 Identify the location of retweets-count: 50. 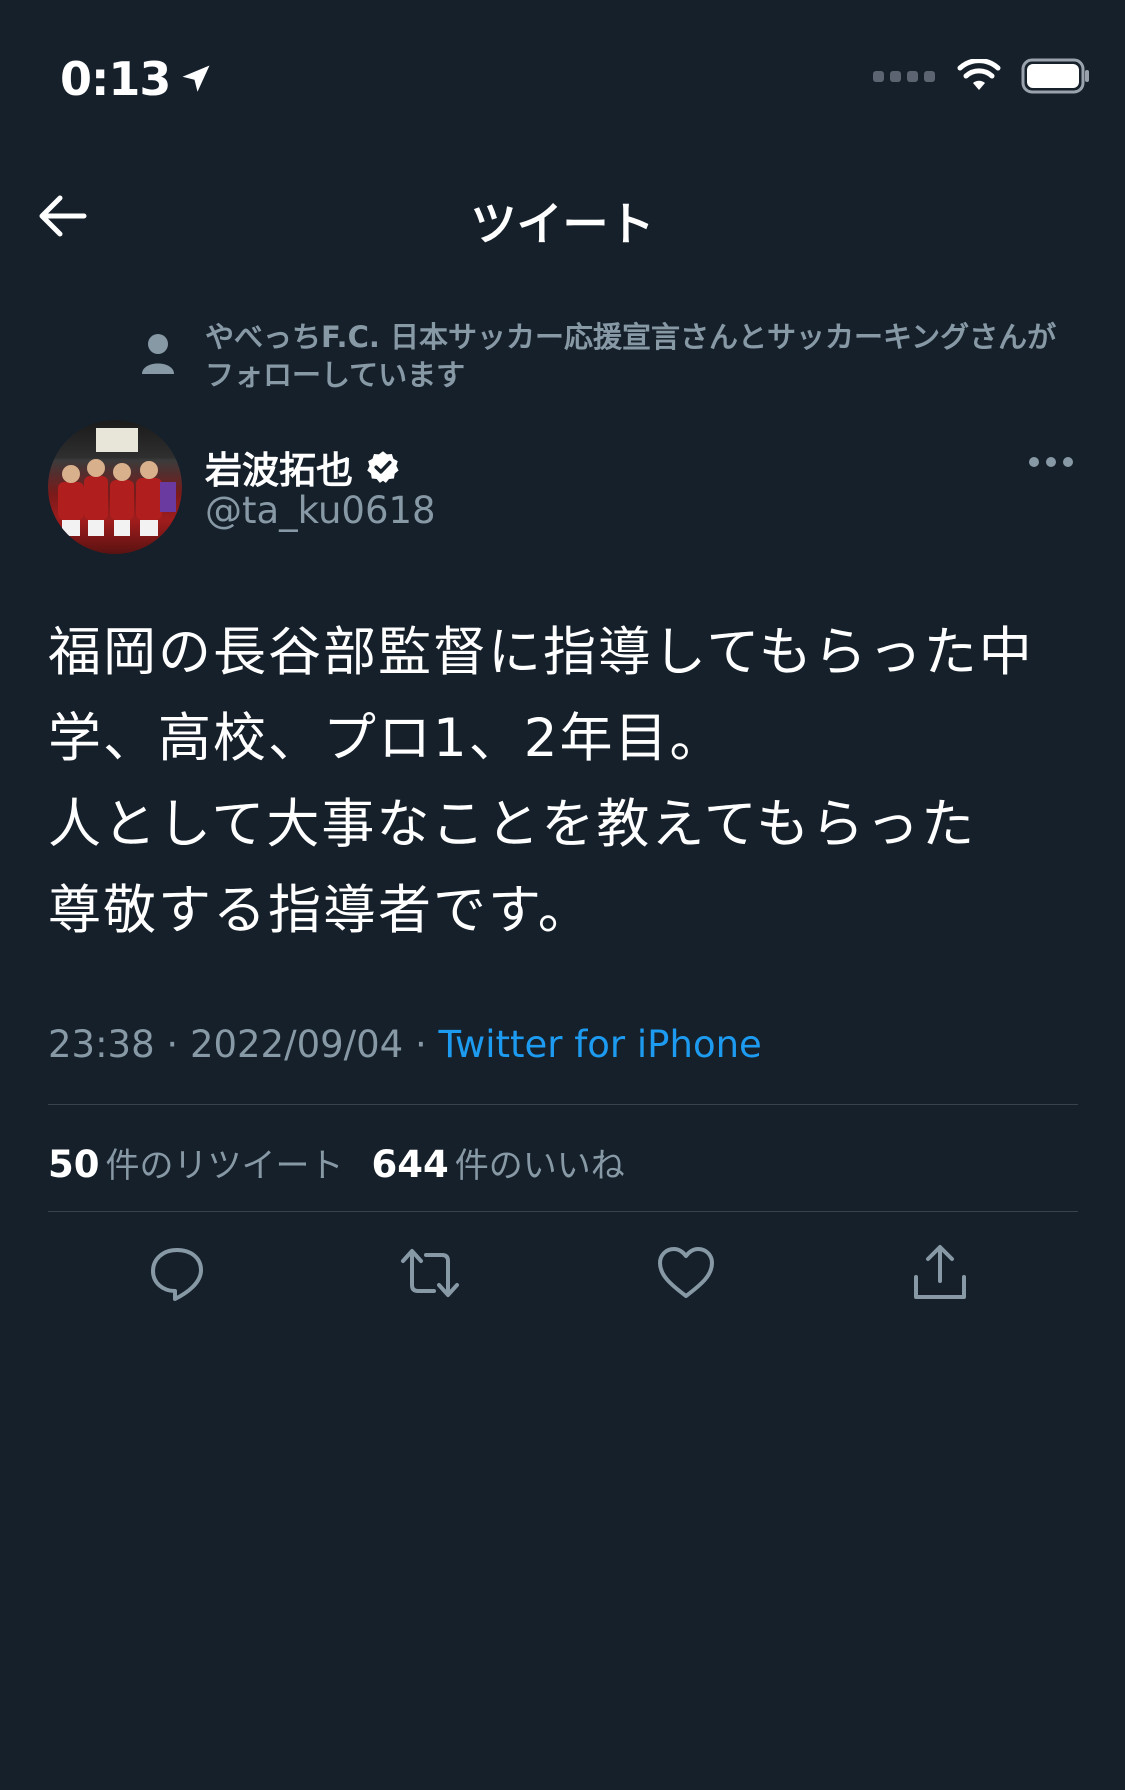
(74, 1164).